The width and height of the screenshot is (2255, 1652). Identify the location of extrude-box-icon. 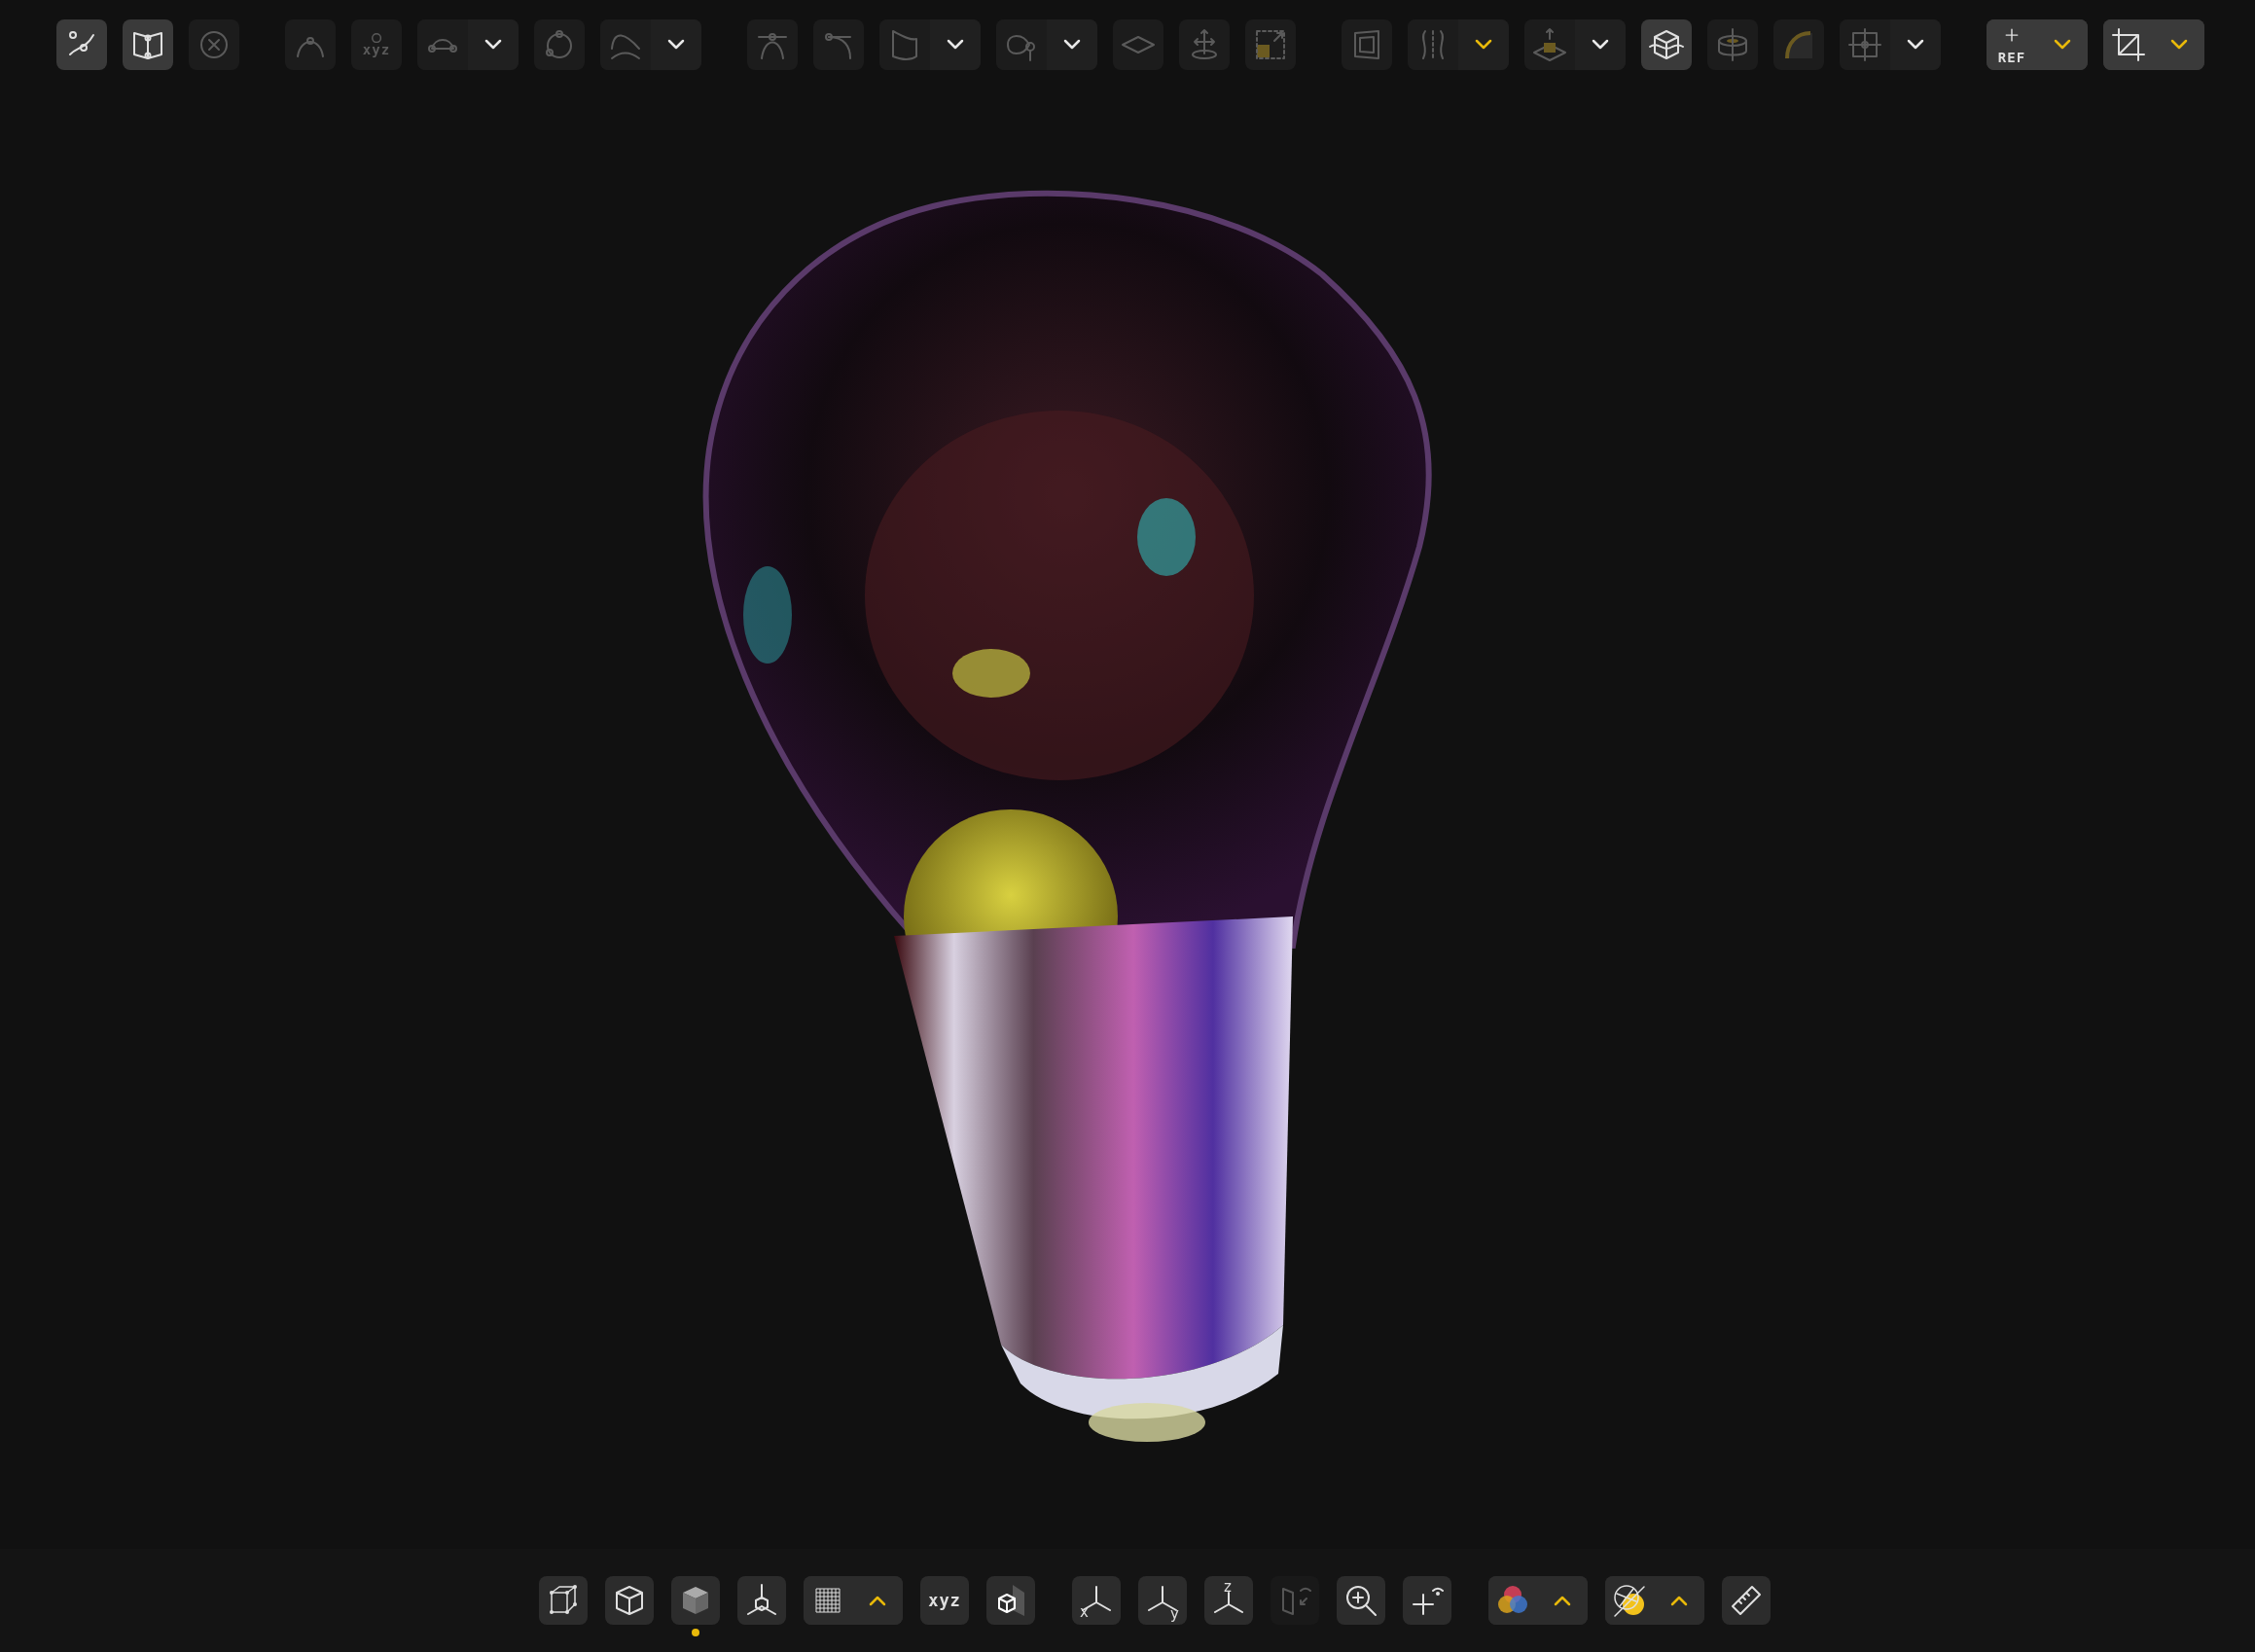
(1549, 44).